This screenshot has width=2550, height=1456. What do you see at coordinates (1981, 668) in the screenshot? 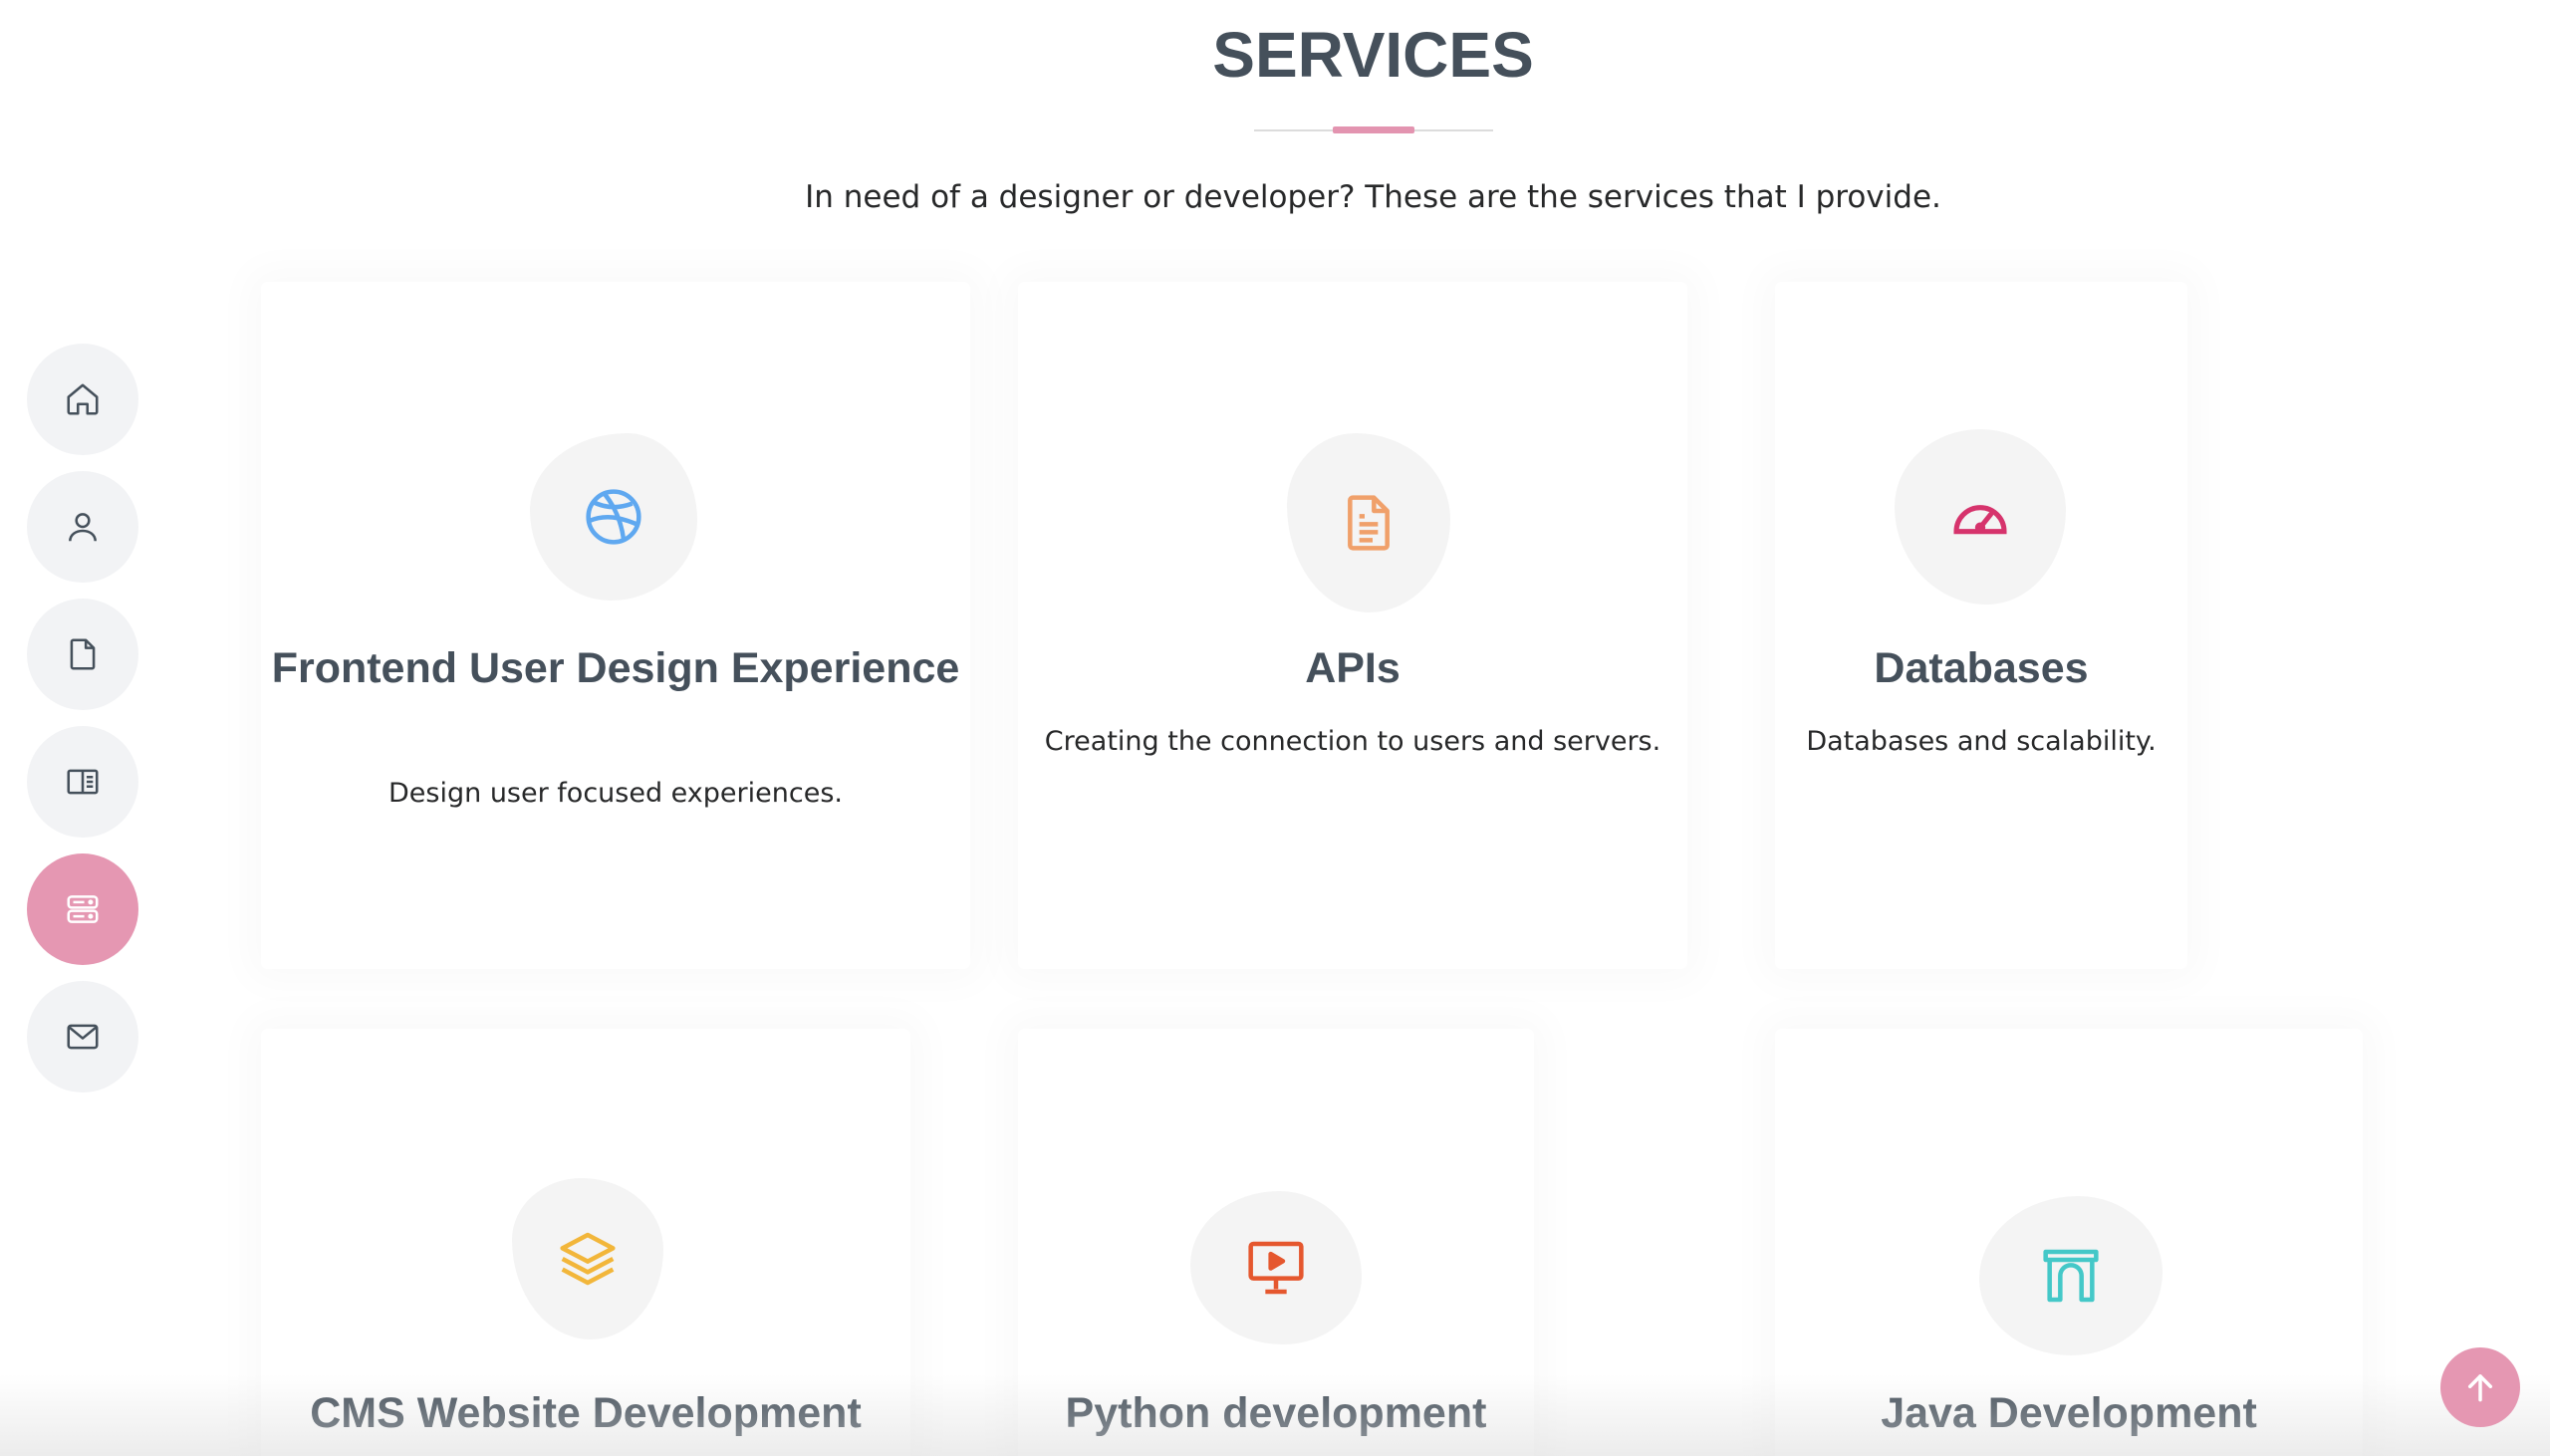
I see `service-title: Databases` at bounding box center [1981, 668].